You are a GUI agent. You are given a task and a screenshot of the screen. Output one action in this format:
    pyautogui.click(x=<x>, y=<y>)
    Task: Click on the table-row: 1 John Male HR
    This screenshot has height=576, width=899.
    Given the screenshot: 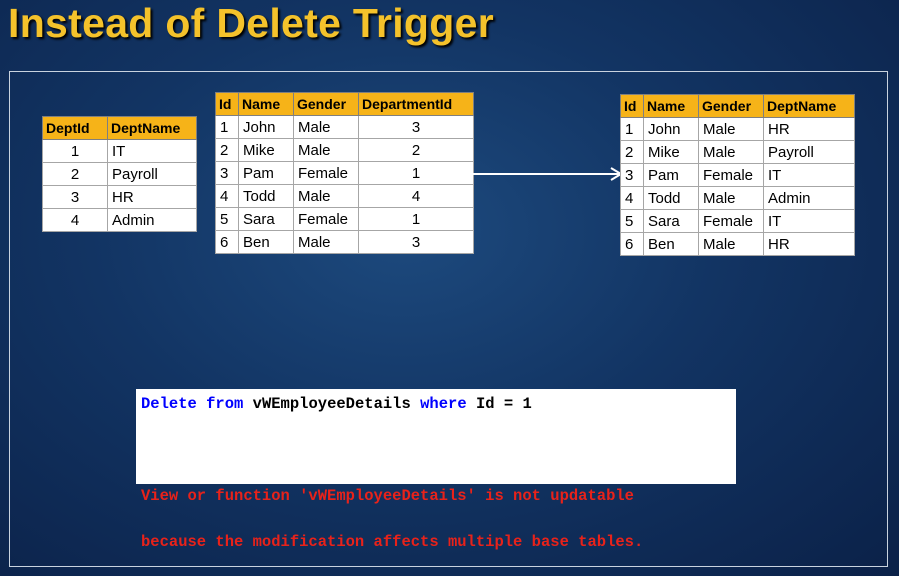 What is the action you would take?
    pyautogui.click(x=737, y=129)
    